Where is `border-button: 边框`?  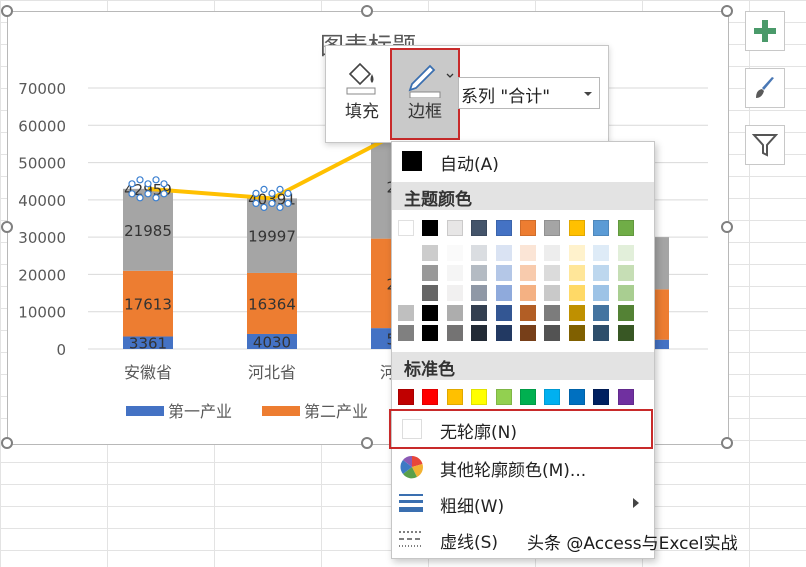
border-button: 边框 is located at coordinates (425, 94).